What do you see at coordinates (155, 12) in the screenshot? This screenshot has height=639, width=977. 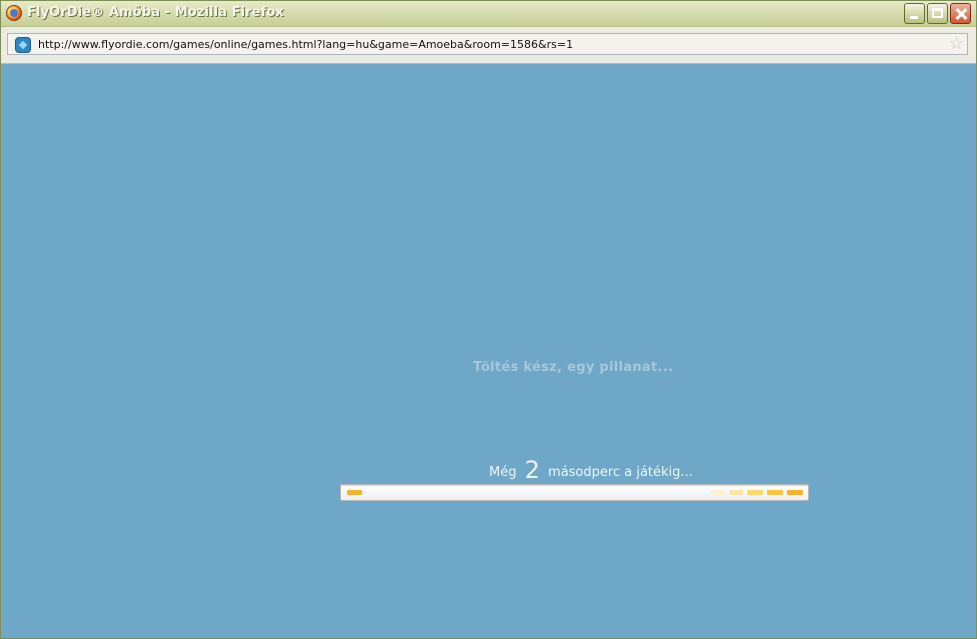 I see `window-title: FlyOrDie® Amőba - Mozilla Firefox` at bounding box center [155, 12].